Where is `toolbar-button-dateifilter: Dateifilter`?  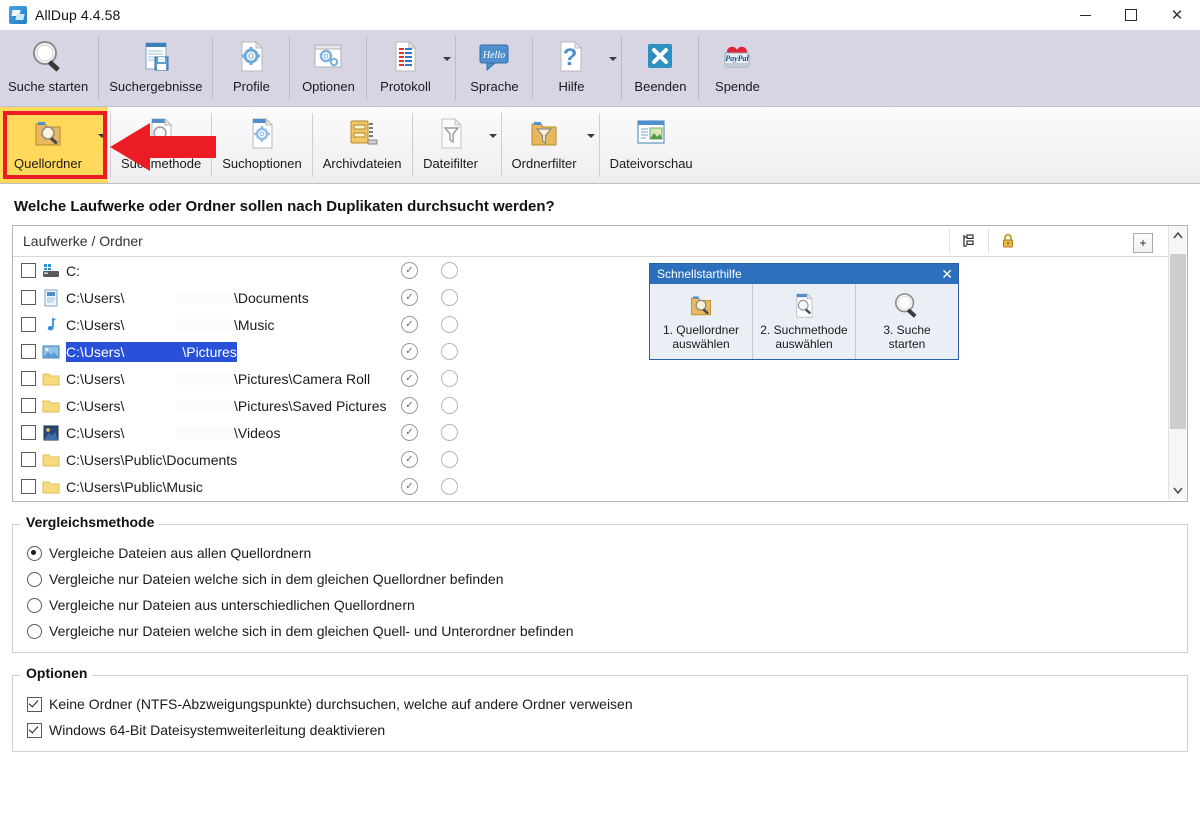
toolbar-button-dateifilter: Dateifilter is located at coordinates (451, 145).